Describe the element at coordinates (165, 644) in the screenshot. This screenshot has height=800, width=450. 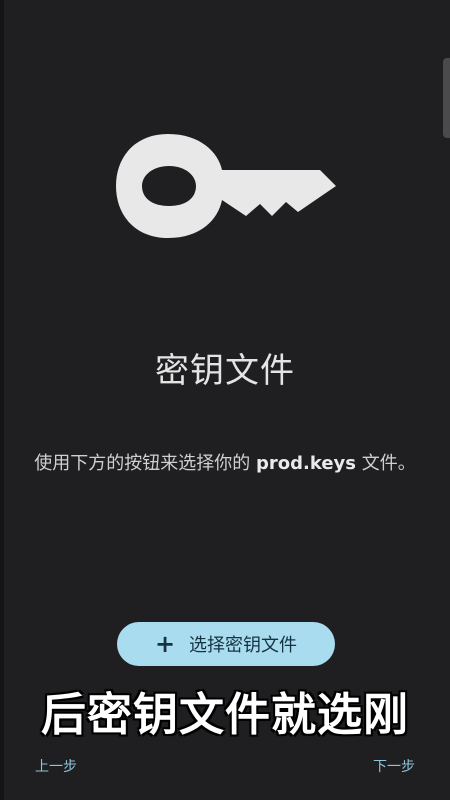
I see `plus-icon: +` at that location.